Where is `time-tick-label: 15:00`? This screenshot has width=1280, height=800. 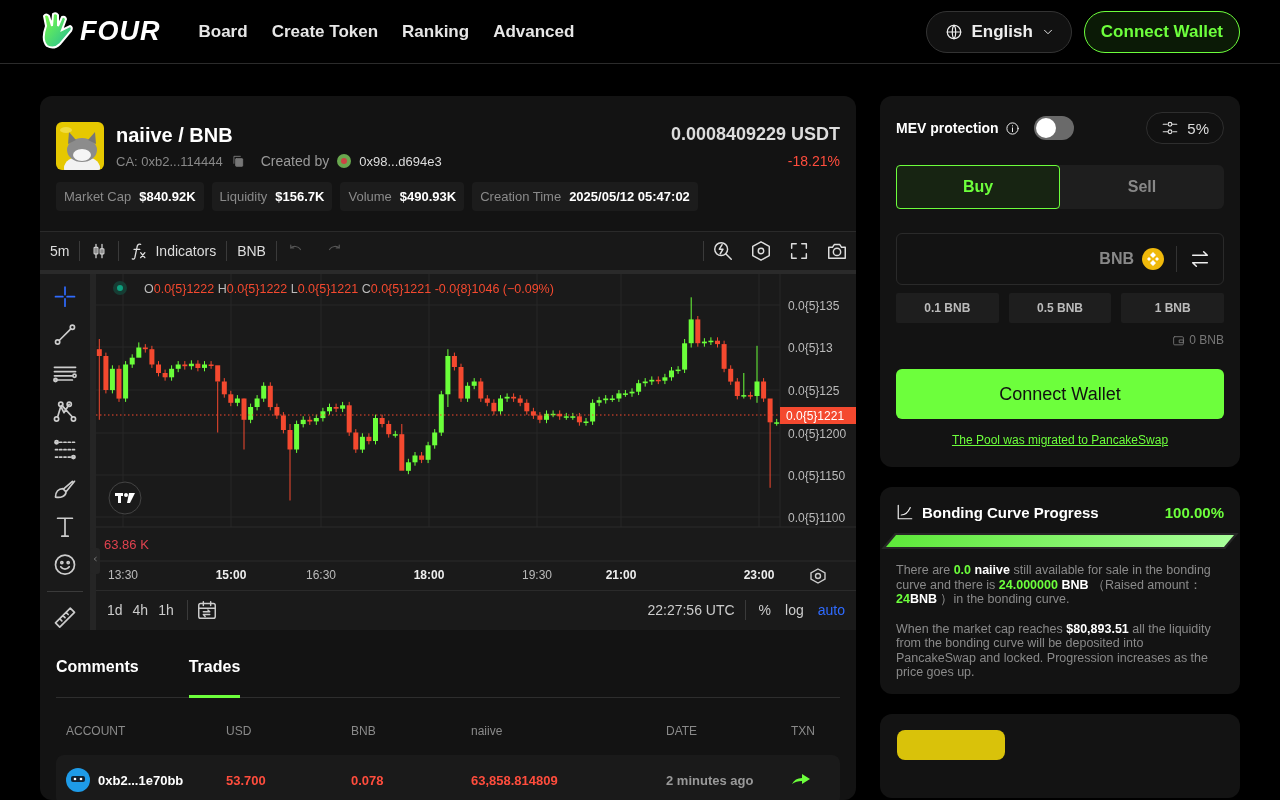 time-tick-label: 15:00 is located at coordinates (231, 575).